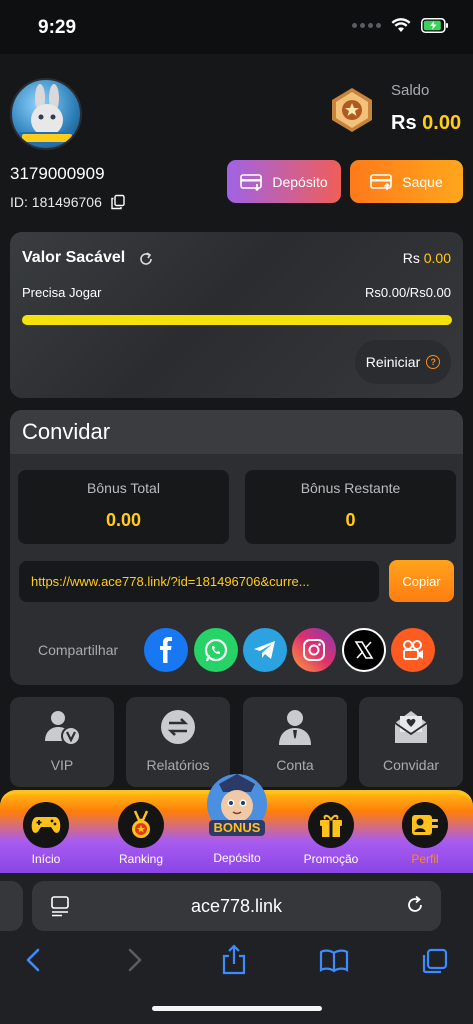 Image resolution: width=473 pixels, height=1024 pixels. Describe the element at coordinates (141, 859) in the screenshot. I see `nav-label: Ranking` at that location.